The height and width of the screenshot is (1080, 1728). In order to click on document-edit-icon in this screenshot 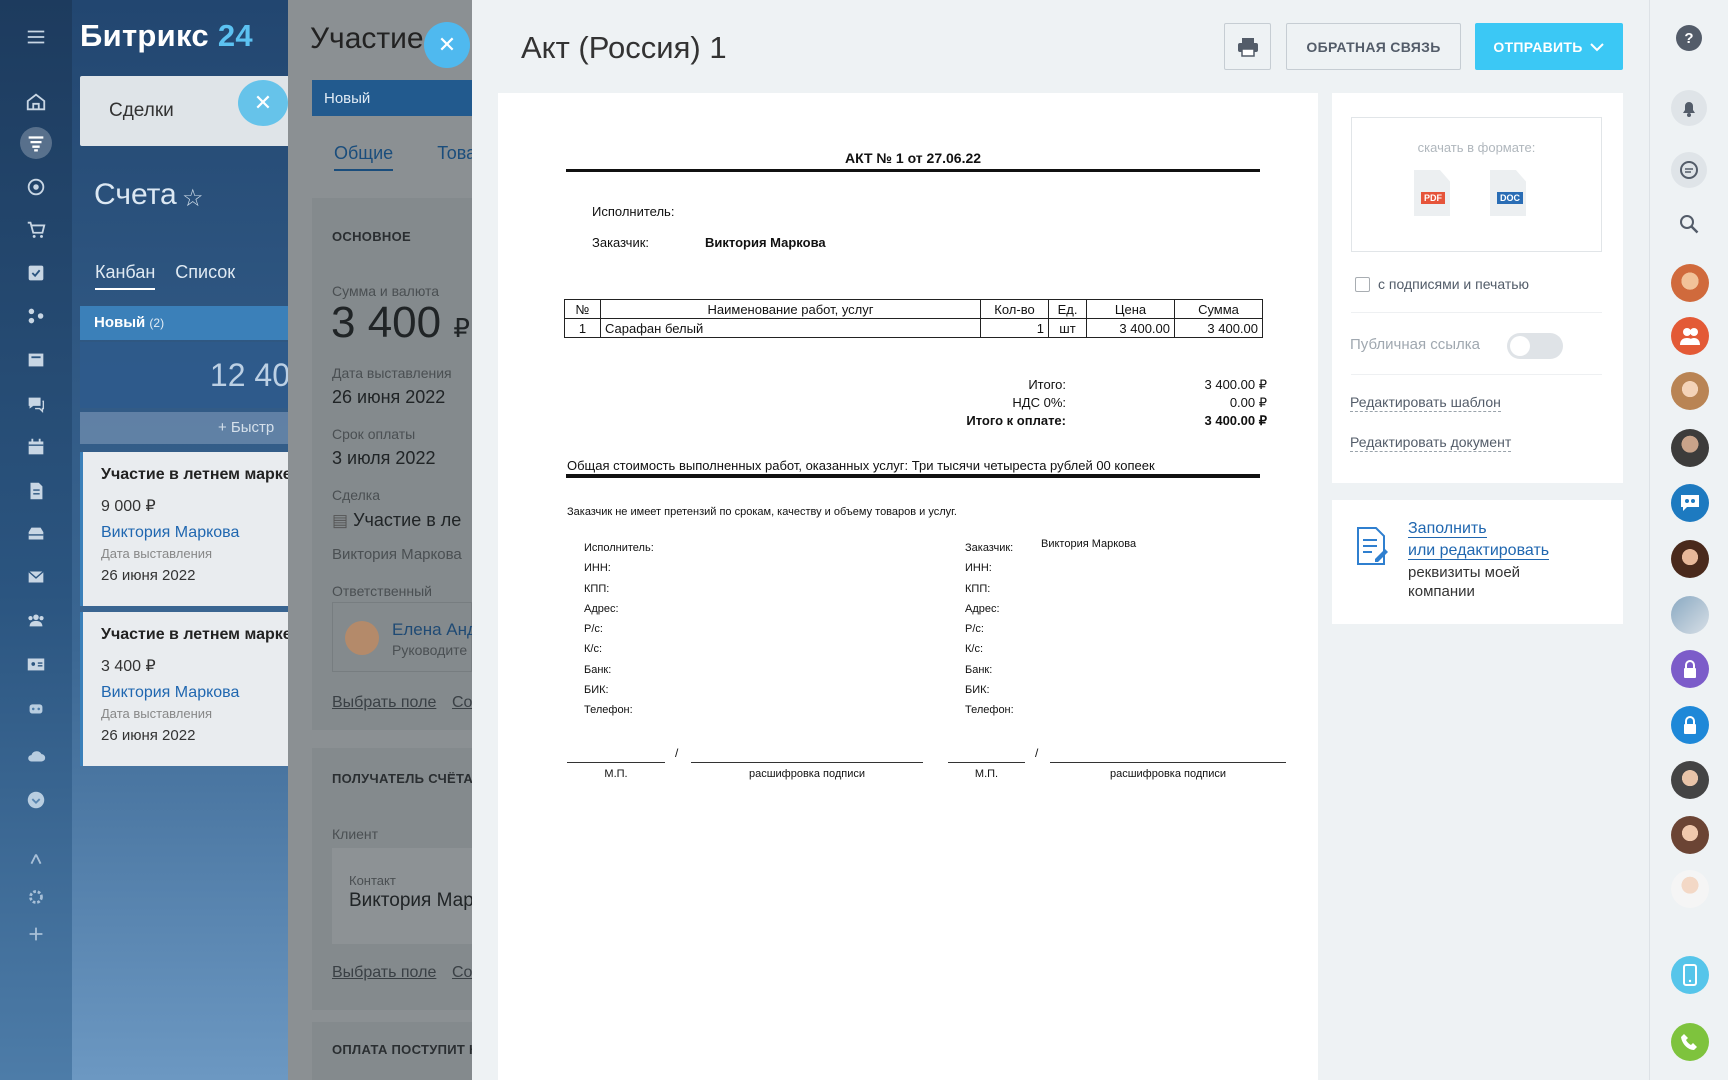, I will do `click(1372, 546)`.